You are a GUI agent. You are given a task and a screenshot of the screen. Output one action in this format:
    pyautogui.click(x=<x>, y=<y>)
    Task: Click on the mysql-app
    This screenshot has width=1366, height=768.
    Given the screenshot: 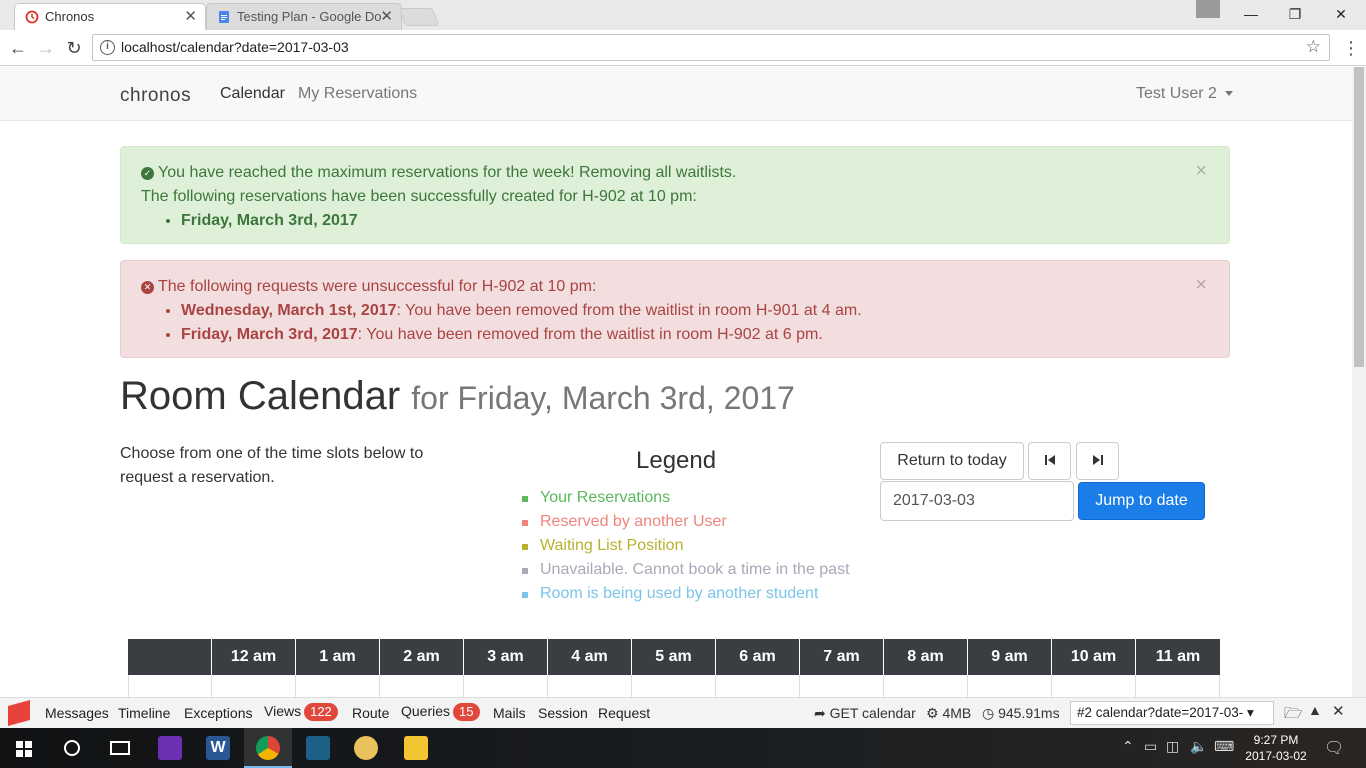 What is the action you would take?
    pyautogui.click(x=318, y=748)
    